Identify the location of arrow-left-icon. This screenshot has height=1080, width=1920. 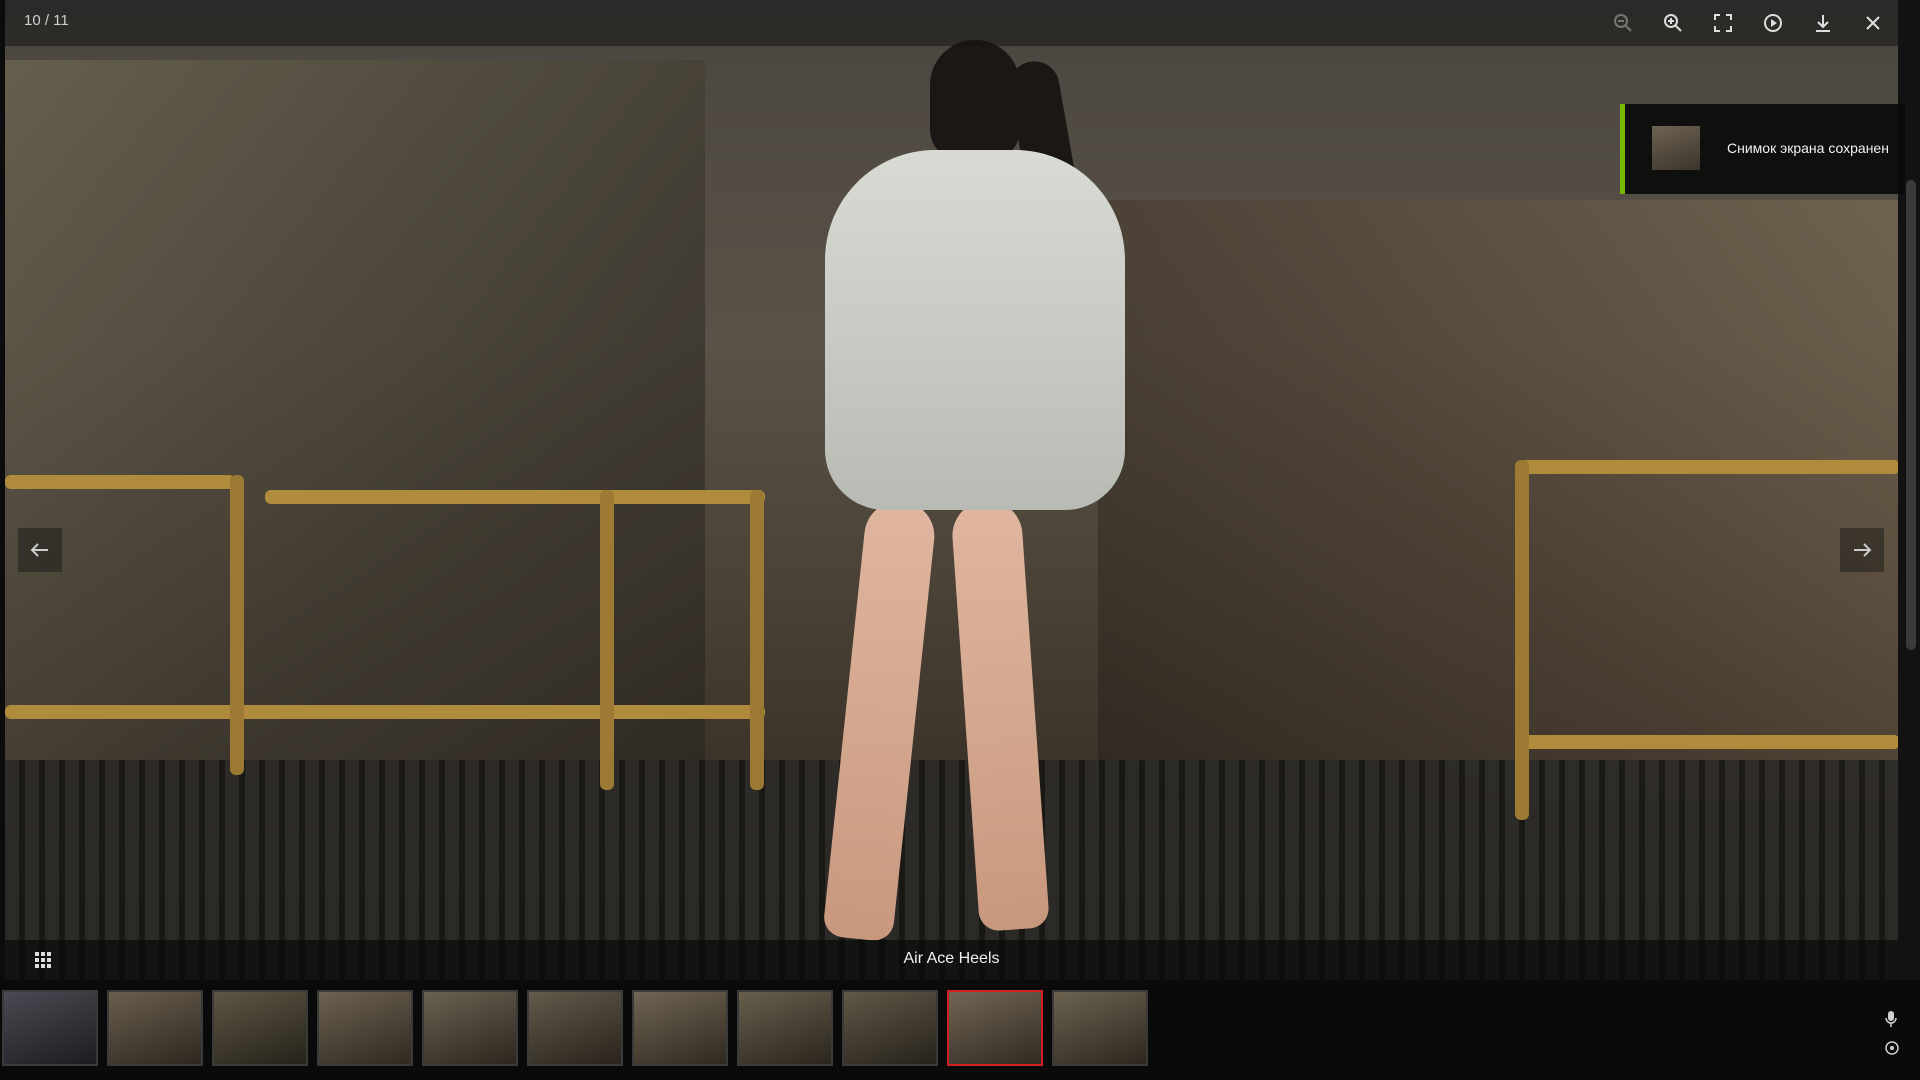
(39, 550).